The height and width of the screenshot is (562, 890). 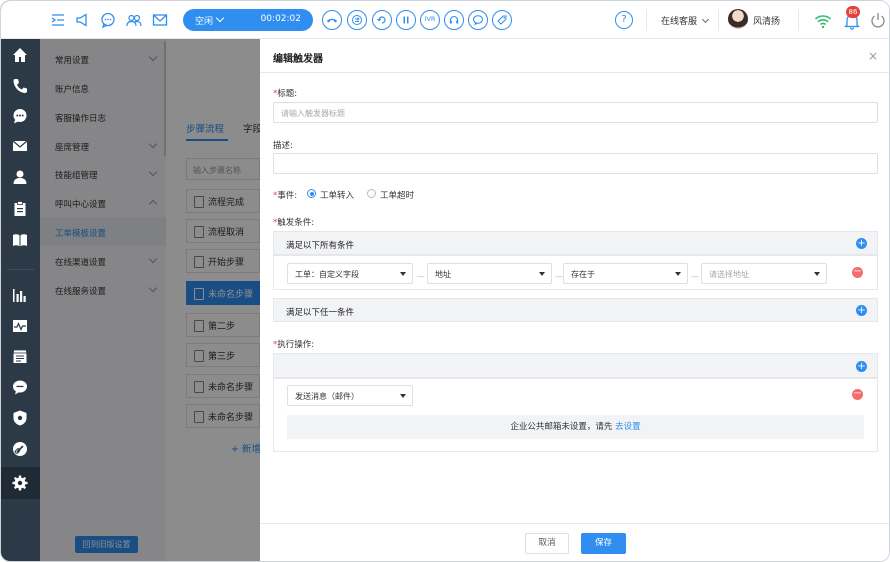 I want to click on book-icon, so click(x=20, y=240).